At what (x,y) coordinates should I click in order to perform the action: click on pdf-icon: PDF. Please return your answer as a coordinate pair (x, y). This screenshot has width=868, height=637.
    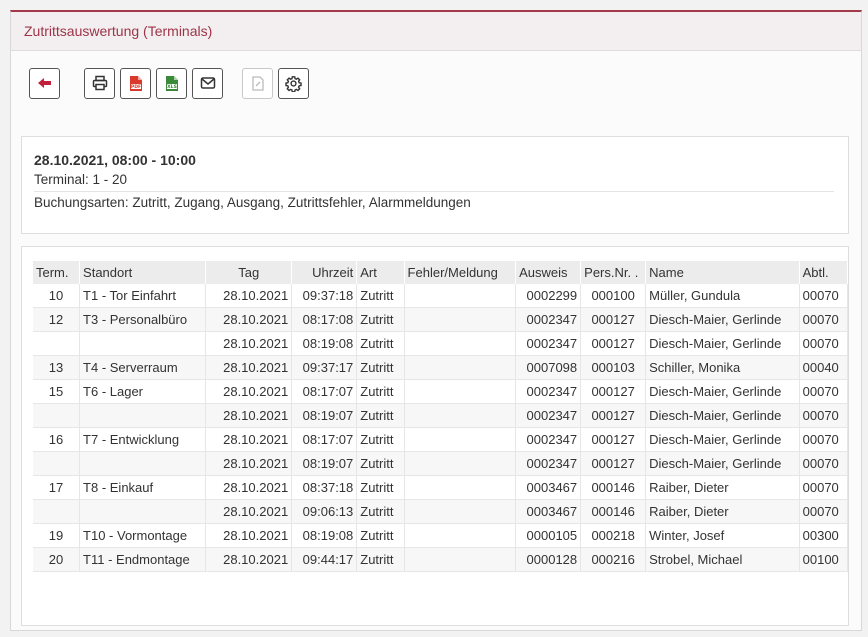
    Looking at the image, I should click on (135, 83).